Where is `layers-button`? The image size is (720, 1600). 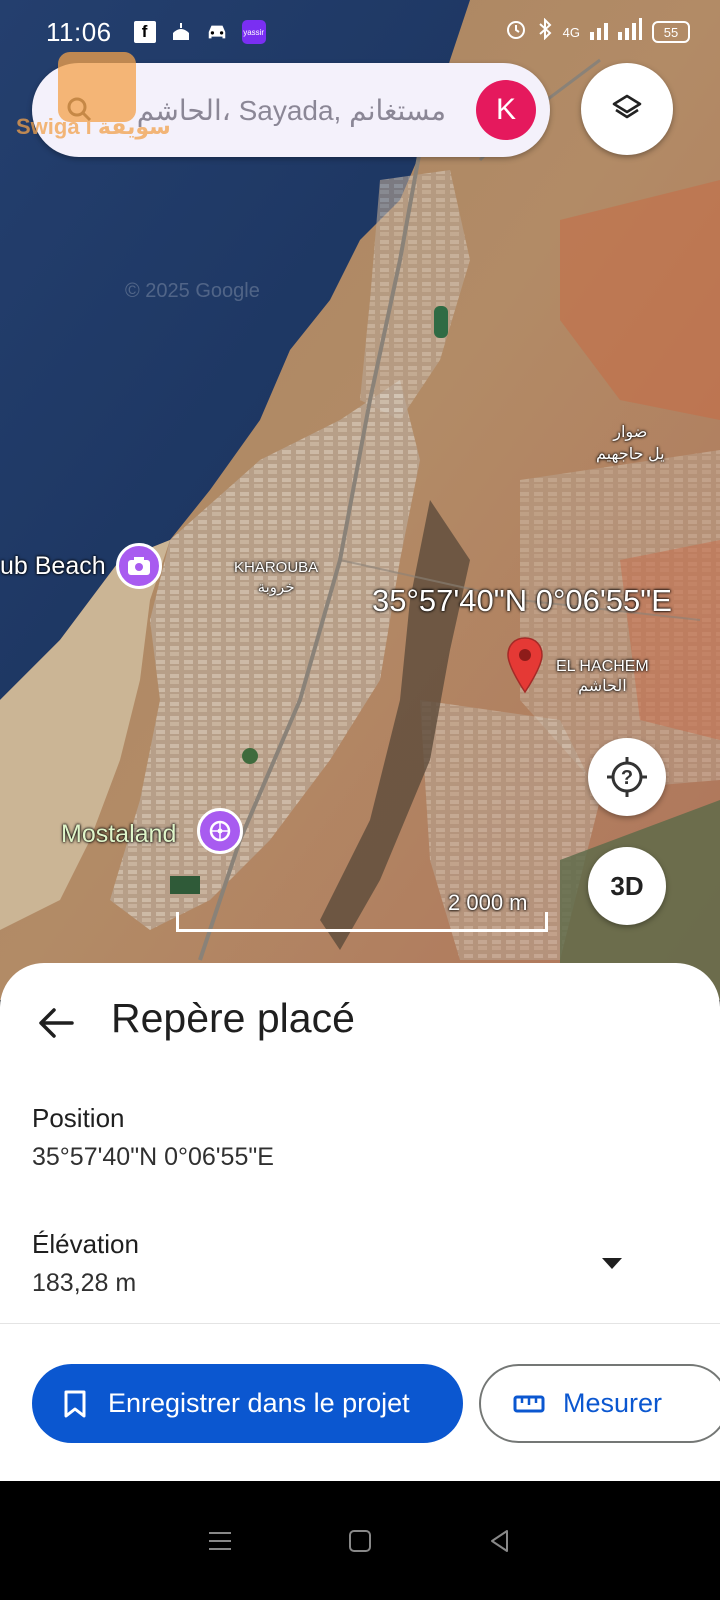 layers-button is located at coordinates (627, 109).